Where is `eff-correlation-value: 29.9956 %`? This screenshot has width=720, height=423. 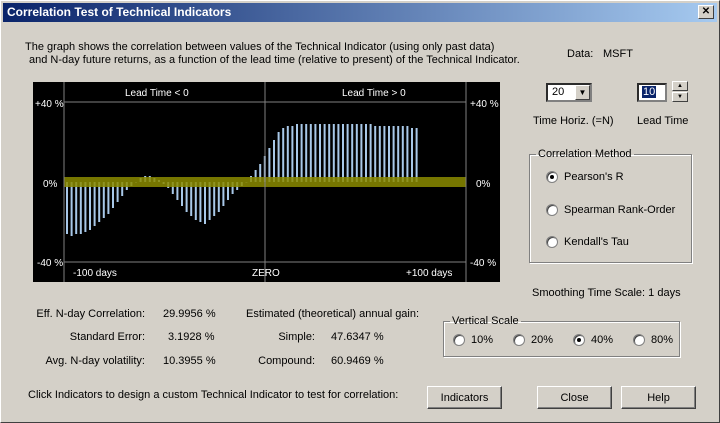
eff-correlation-value: 29.9956 % is located at coordinates (189, 314).